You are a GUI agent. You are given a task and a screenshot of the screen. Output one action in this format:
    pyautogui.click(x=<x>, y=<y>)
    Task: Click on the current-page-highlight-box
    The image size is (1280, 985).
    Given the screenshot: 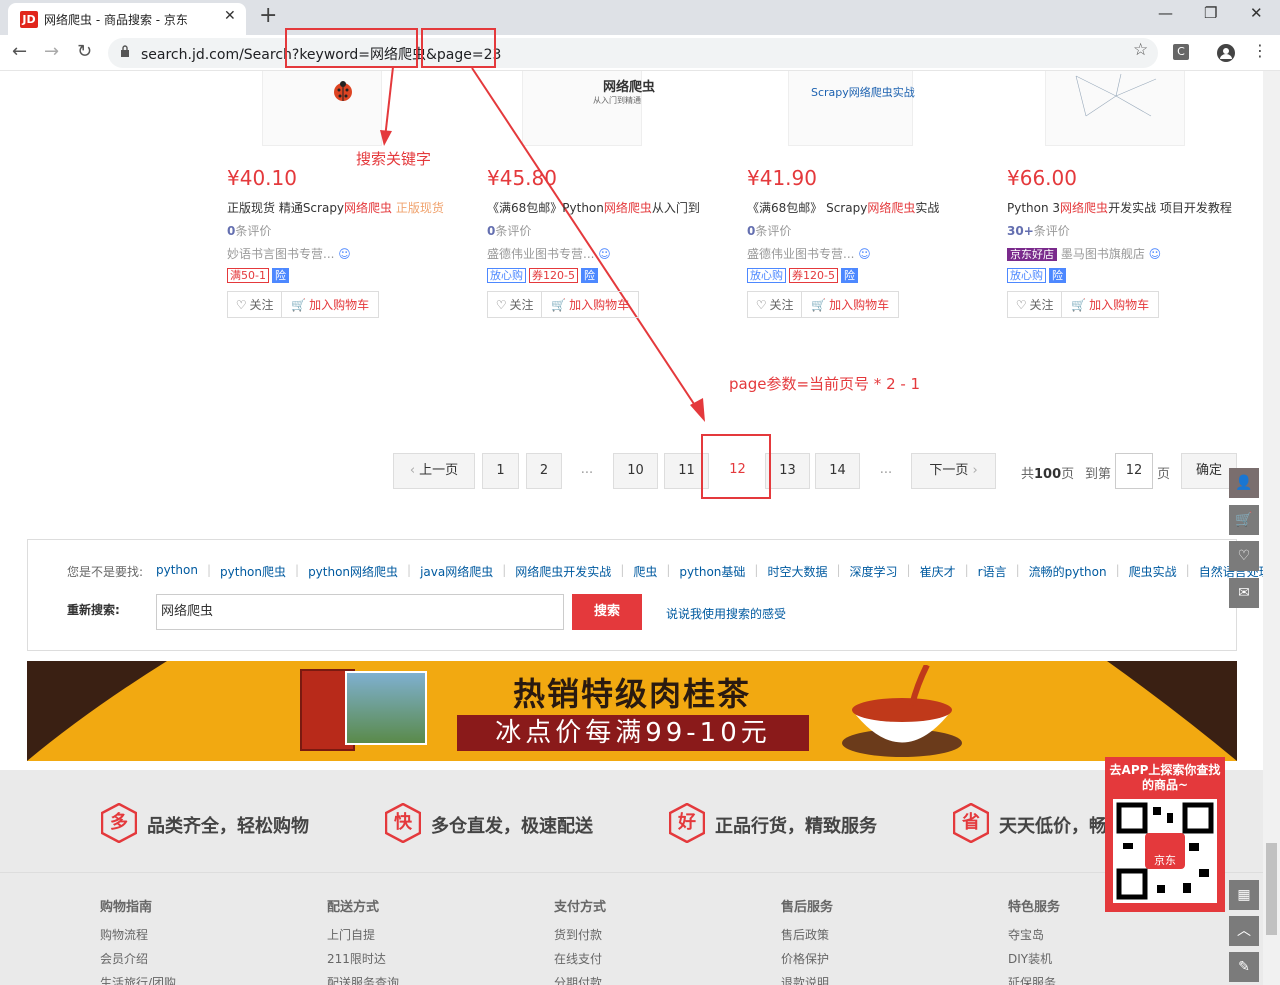 What is the action you would take?
    pyautogui.click(x=736, y=466)
    